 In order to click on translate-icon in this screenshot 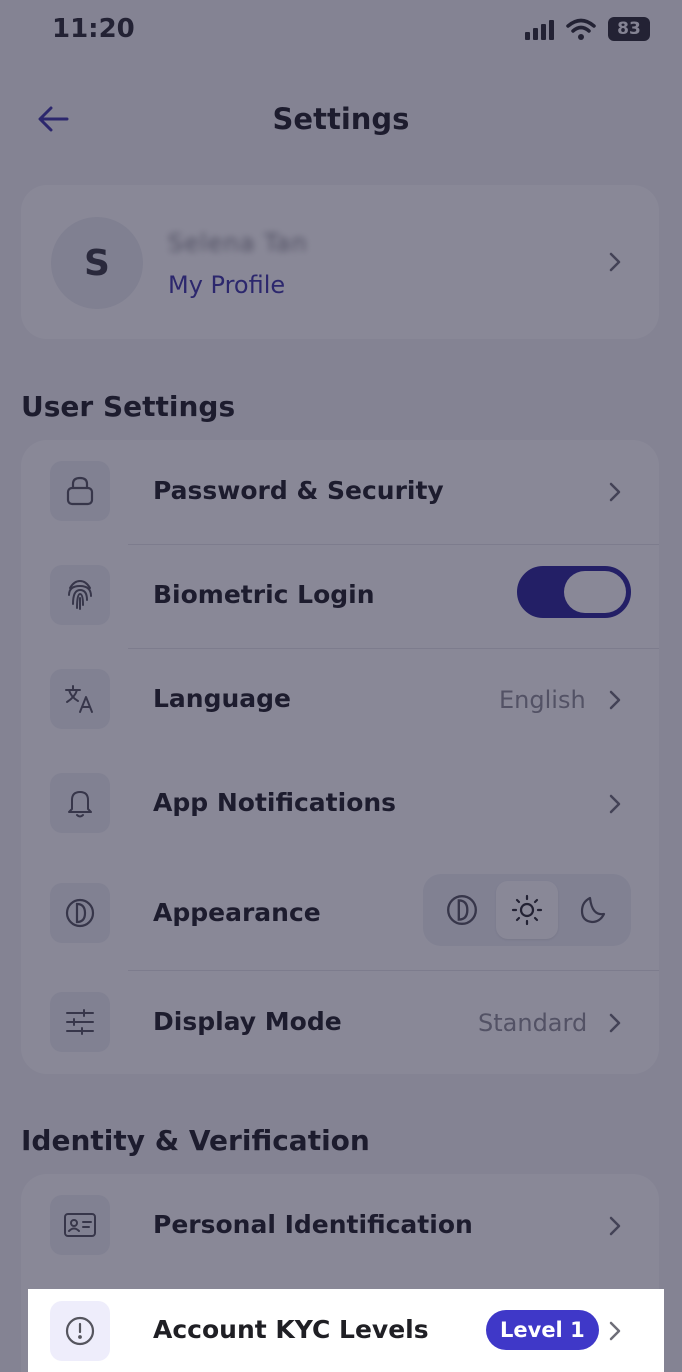, I will do `click(80, 699)`.